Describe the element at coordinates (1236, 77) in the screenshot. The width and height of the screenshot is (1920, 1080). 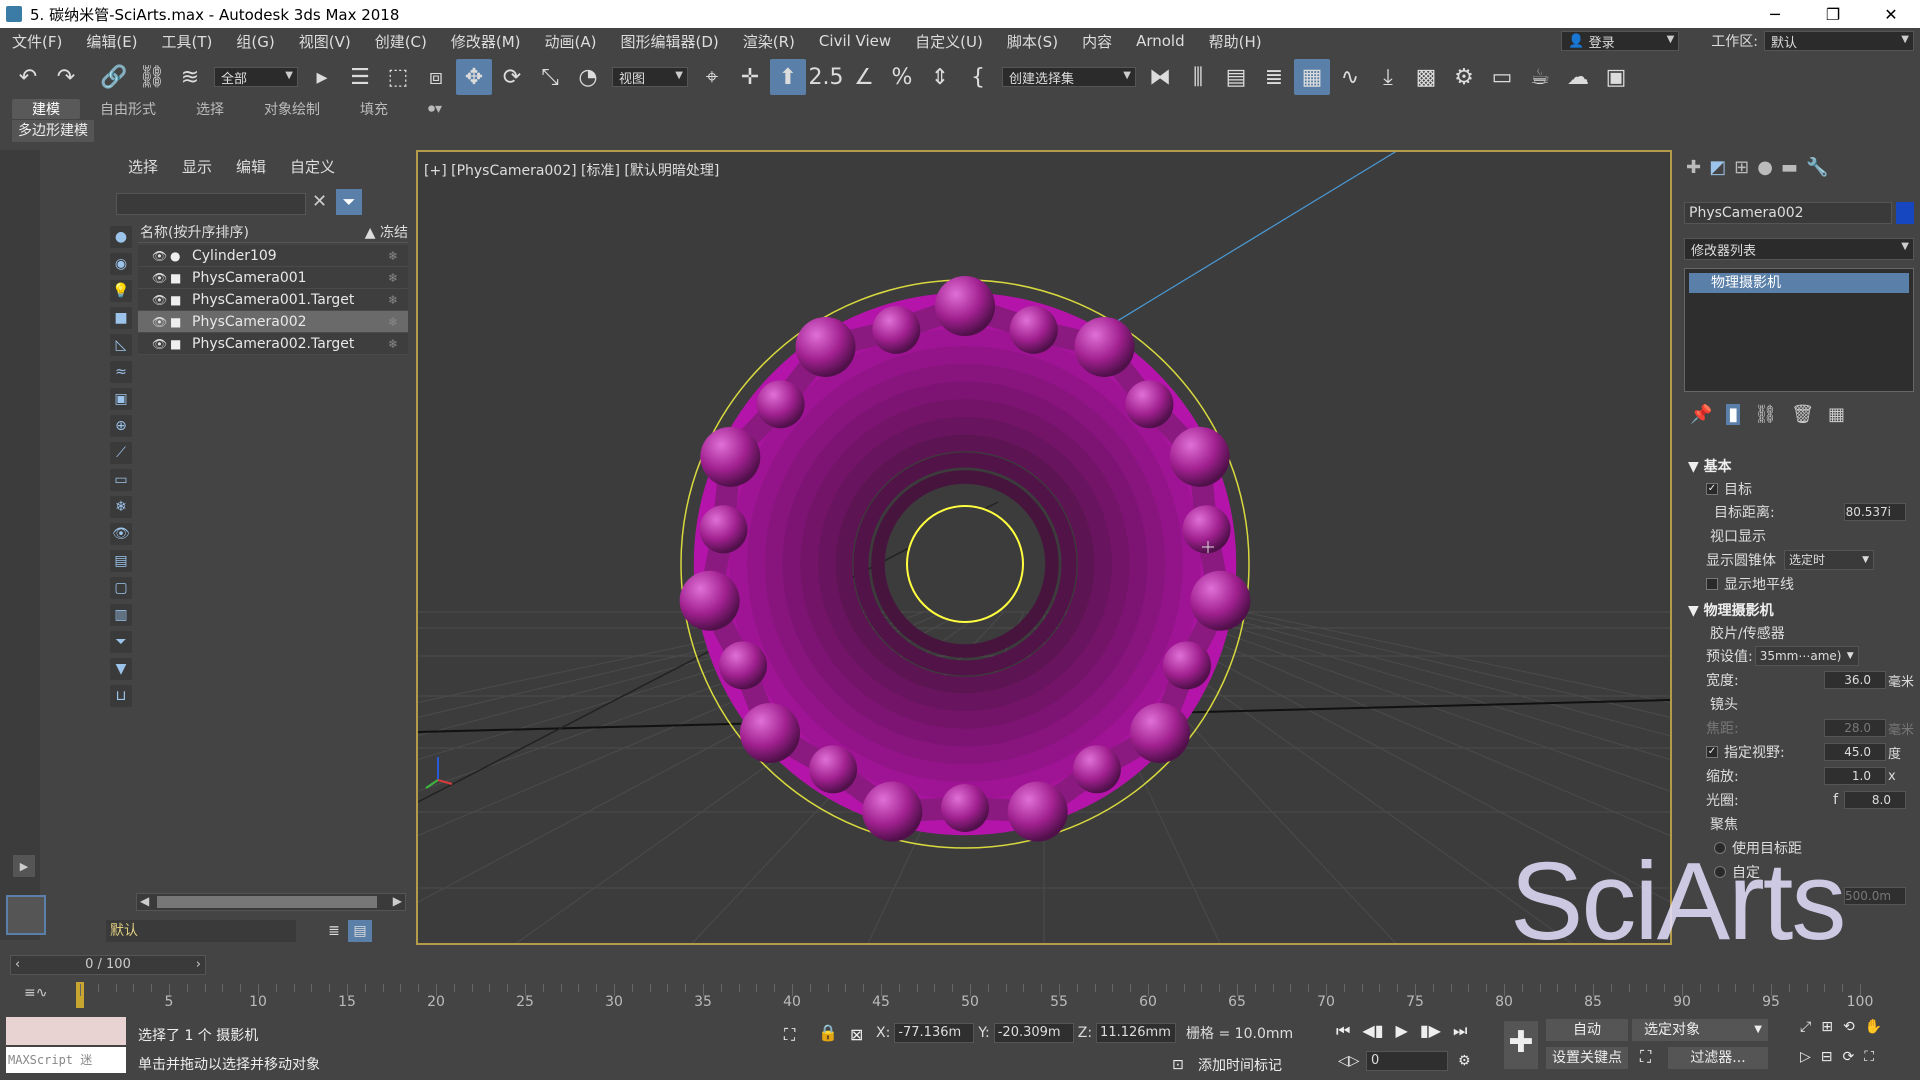
I see `scene-explorer-toggle-icon: ▤` at that location.